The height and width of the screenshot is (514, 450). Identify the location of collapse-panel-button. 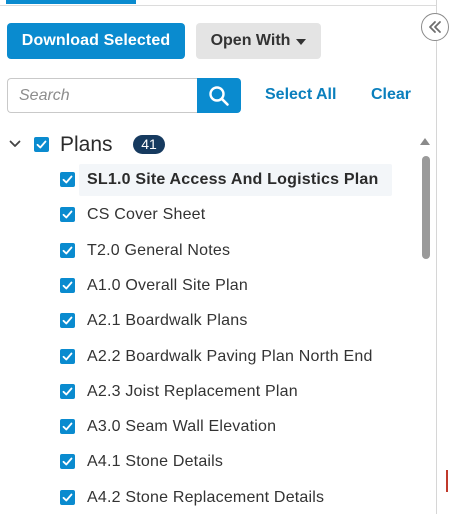
(435, 27).